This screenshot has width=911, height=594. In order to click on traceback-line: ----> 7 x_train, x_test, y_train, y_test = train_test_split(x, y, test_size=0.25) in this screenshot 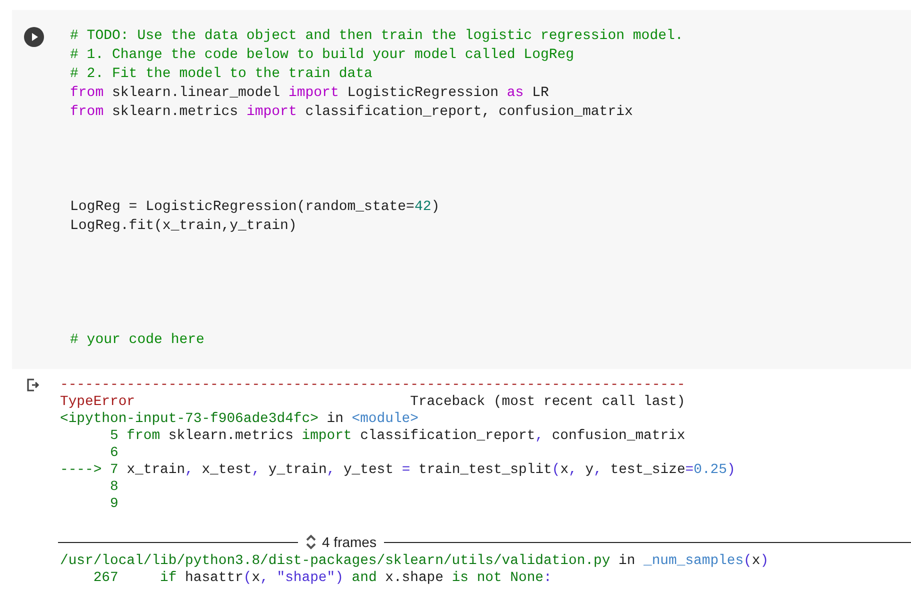, I will do `click(398, 470)`.